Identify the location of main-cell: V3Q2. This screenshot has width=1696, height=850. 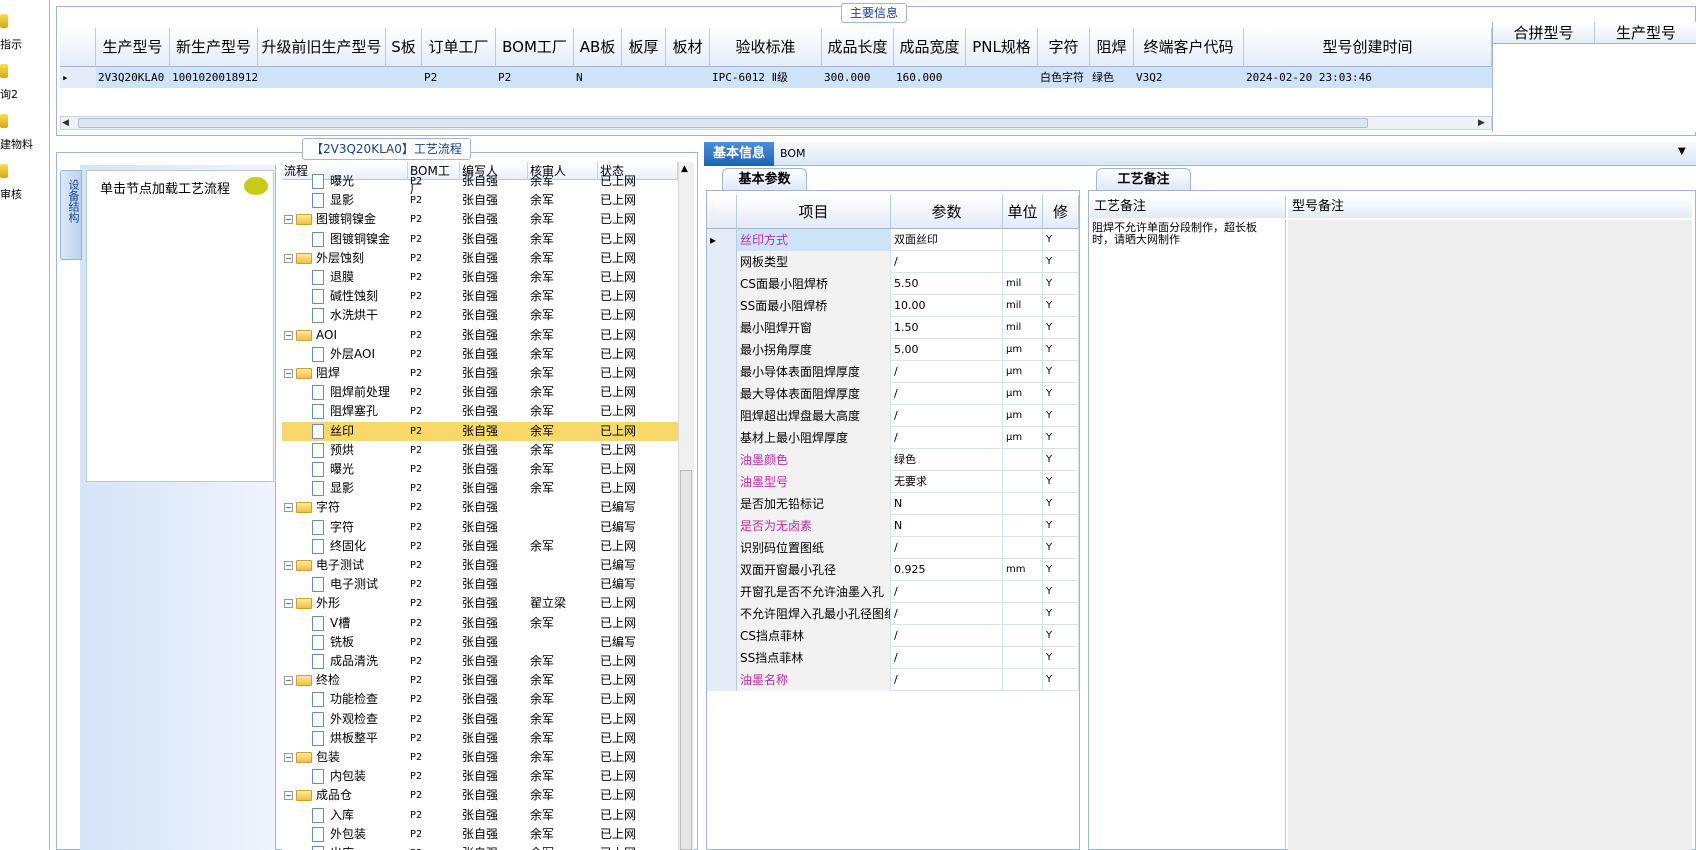
(1189, 77).